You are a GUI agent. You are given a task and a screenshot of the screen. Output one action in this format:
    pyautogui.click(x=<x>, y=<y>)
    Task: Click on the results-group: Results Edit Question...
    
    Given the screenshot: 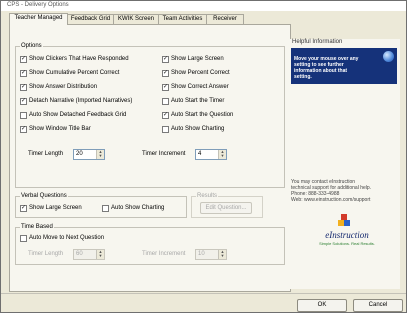 What is the action you would take?
    pyautogui.click(x=227, y=205)
    